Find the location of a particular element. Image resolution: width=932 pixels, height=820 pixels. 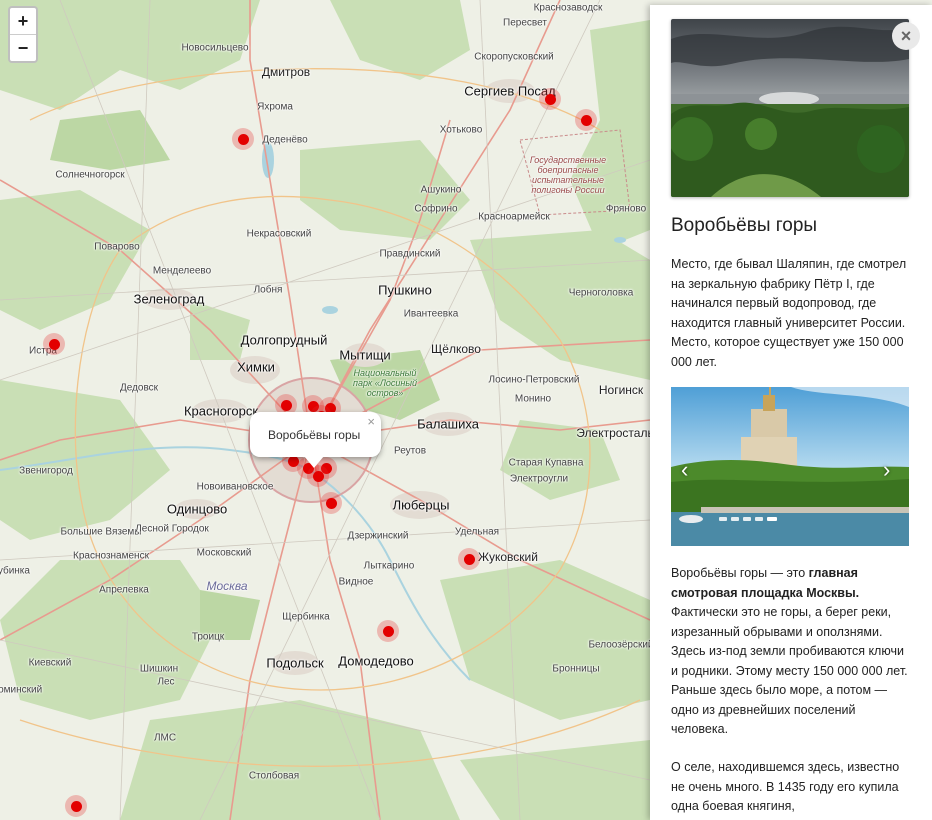

popup-tip is located at coordinates (314, 462).